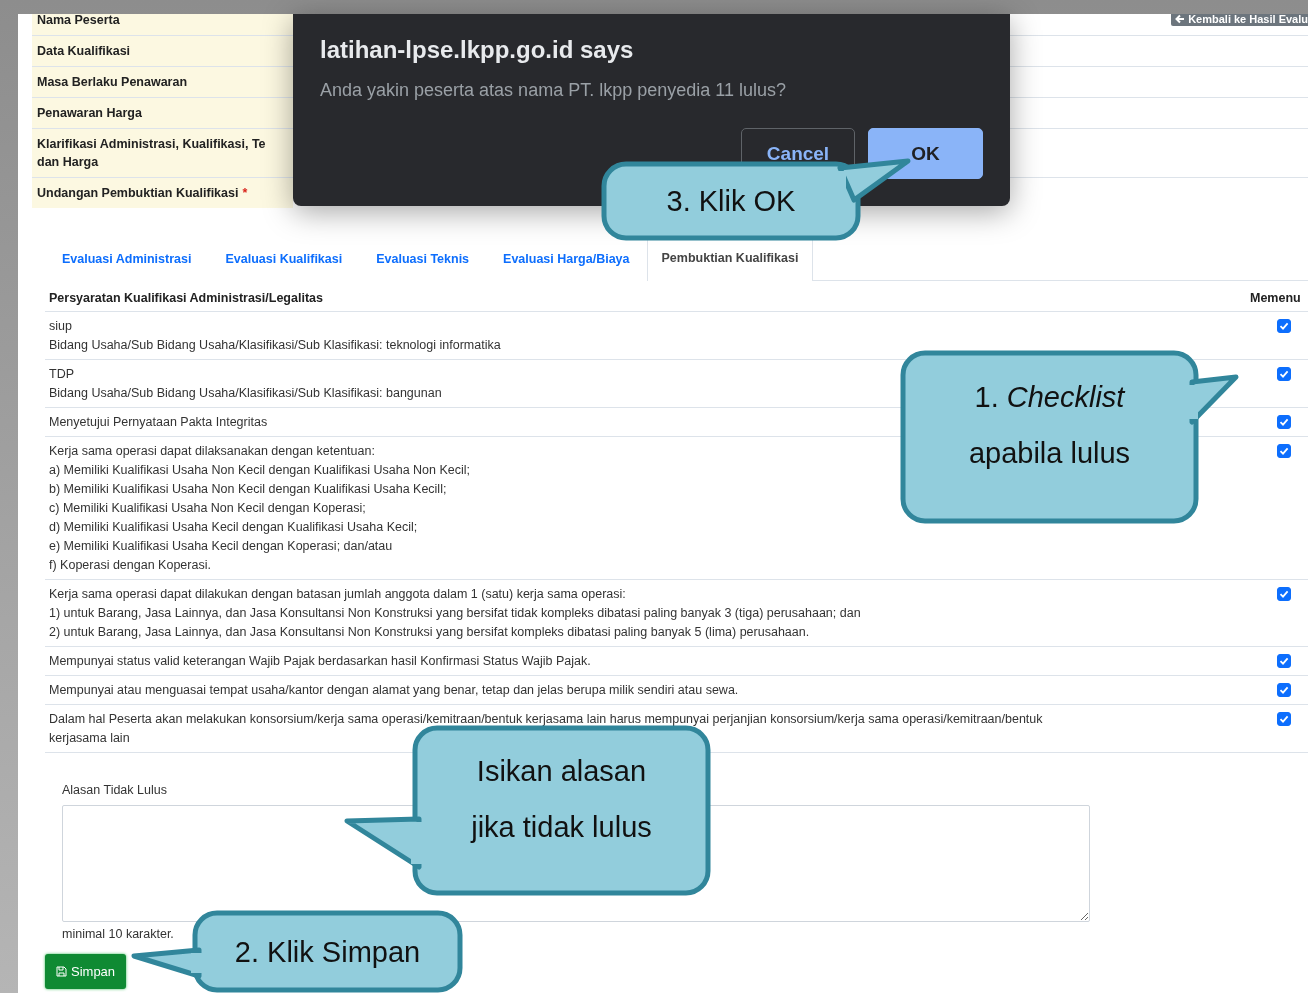  I want to click on save-button: Simpan, so click(86, 971).